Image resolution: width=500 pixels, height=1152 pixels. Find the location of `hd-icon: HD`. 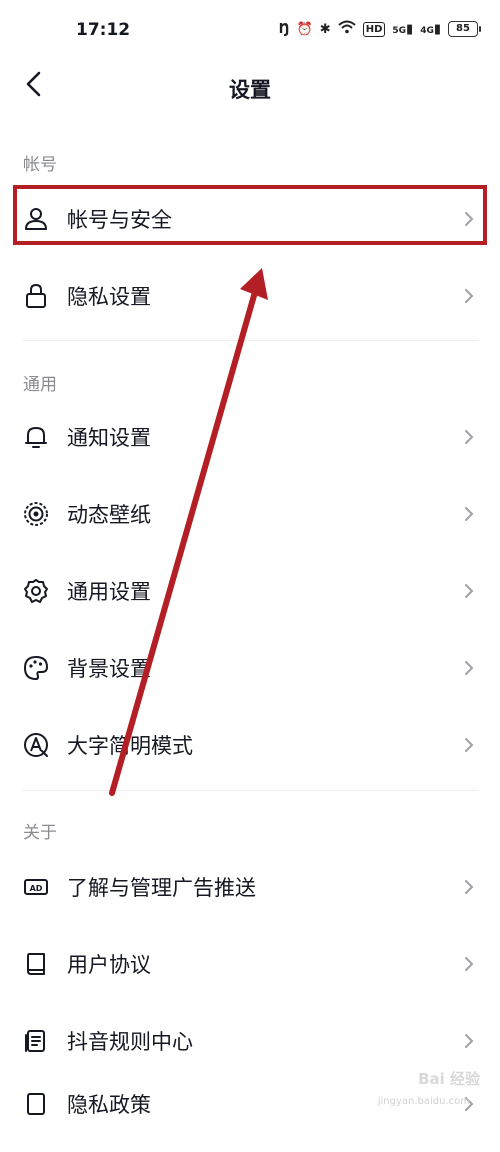

hd-icon: HD is located at coordinates (374, 29).